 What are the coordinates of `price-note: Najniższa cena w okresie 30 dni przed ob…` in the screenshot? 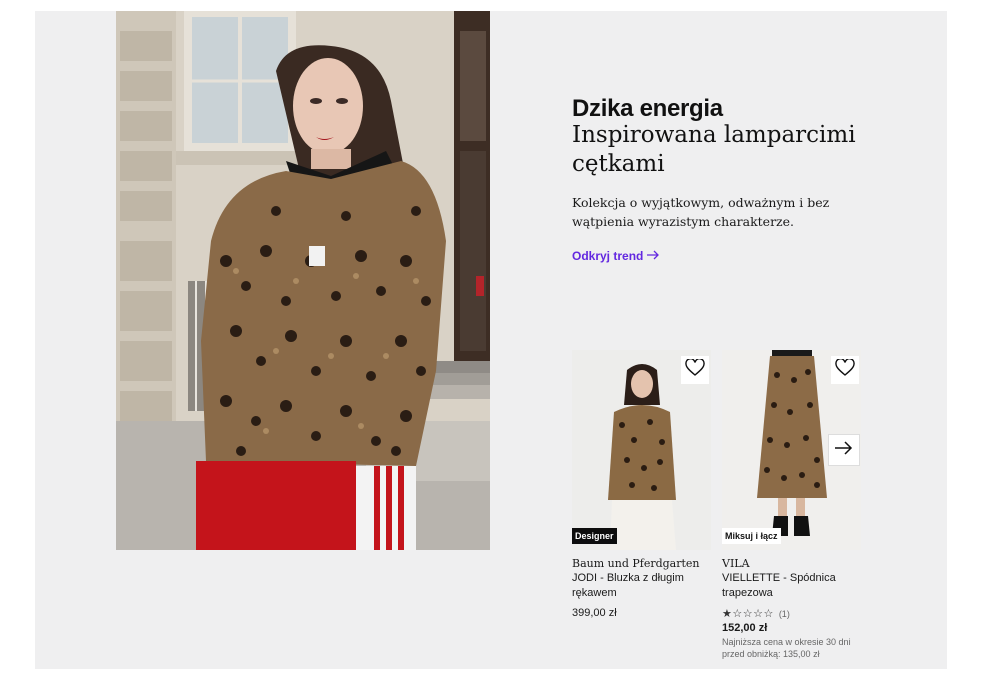 It's located at (786, 648).